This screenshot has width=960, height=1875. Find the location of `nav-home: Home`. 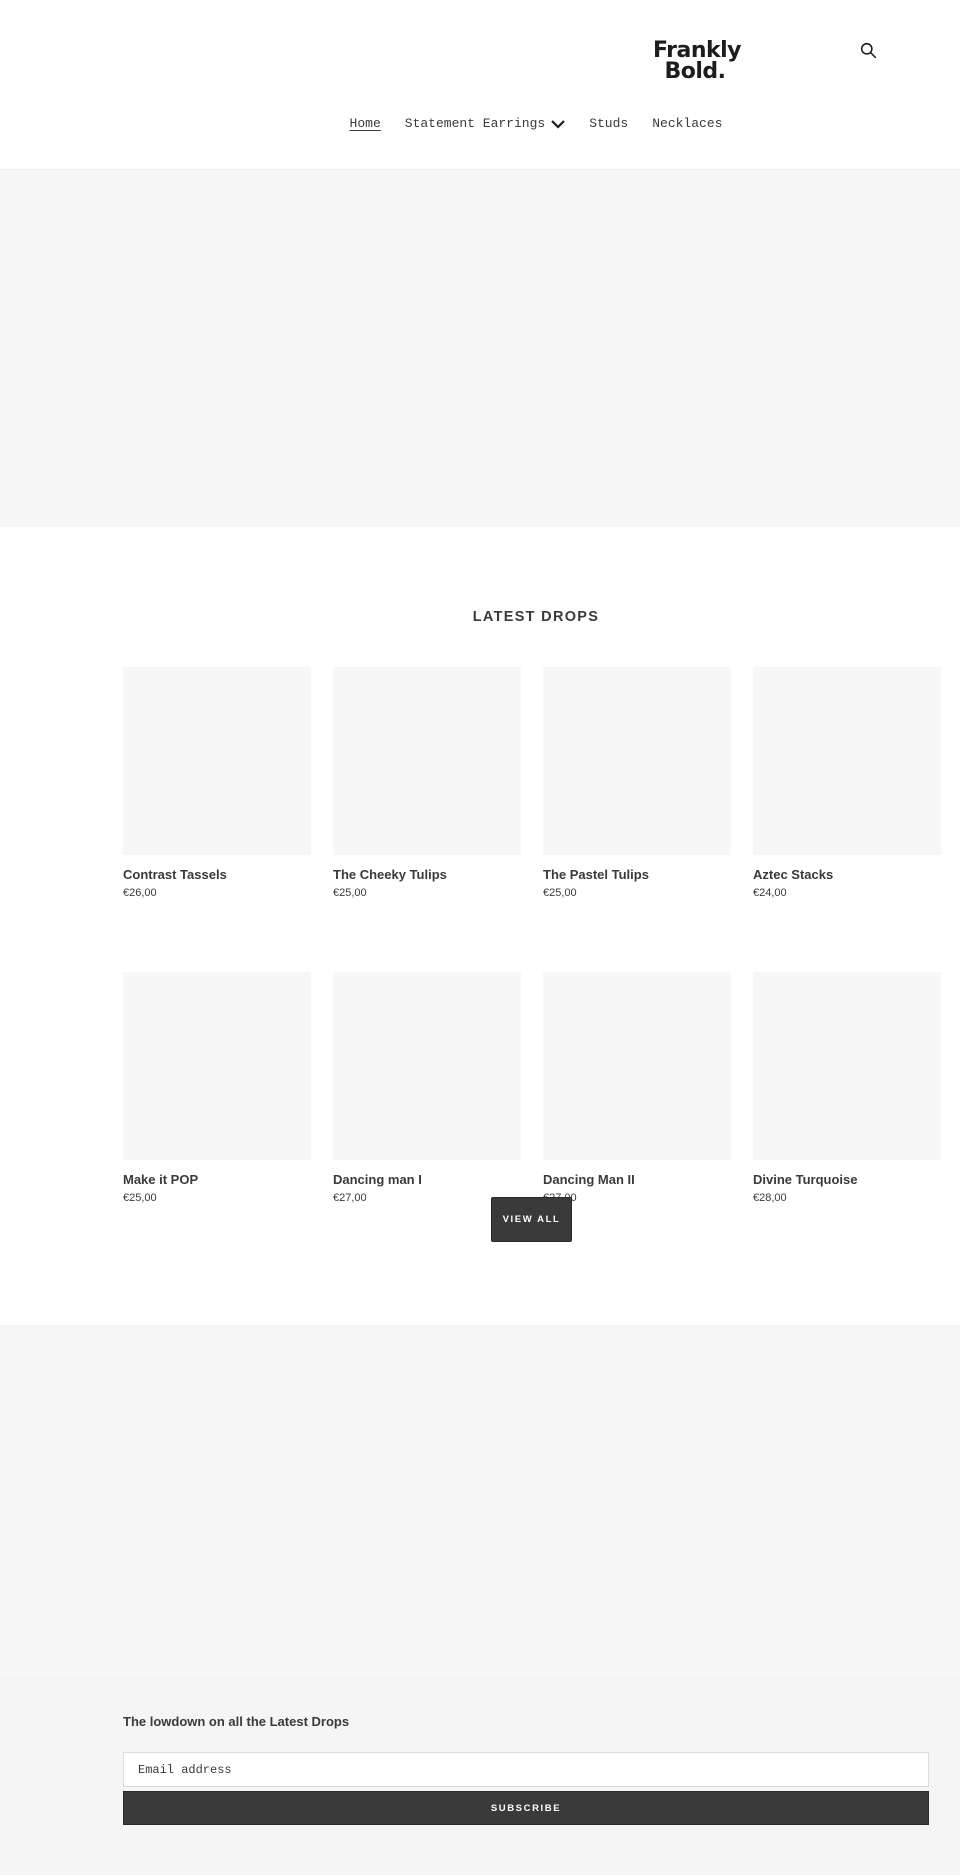

nav-home: Home is located at coordinates (365, 124).